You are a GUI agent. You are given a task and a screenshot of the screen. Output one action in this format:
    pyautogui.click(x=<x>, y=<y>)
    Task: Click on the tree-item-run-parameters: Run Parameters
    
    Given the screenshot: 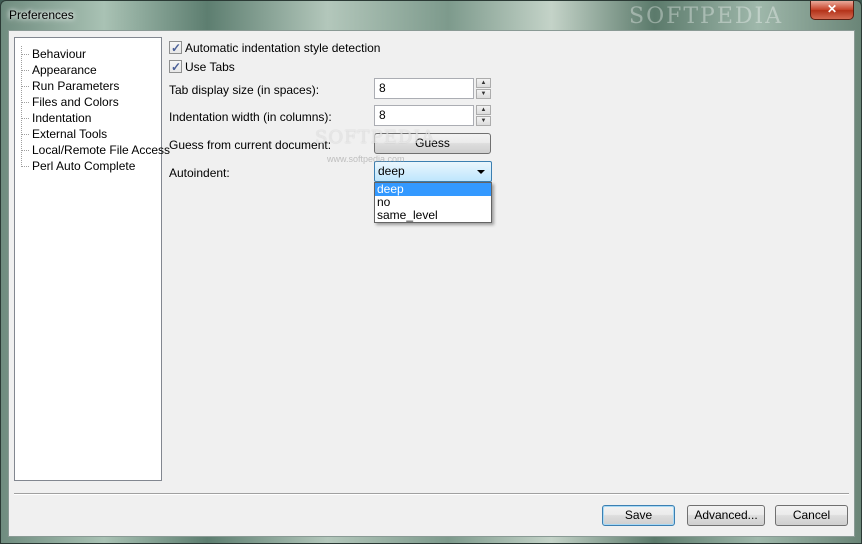 What is the action you would take?
    pyautogui.click(x=69, y=86)
    